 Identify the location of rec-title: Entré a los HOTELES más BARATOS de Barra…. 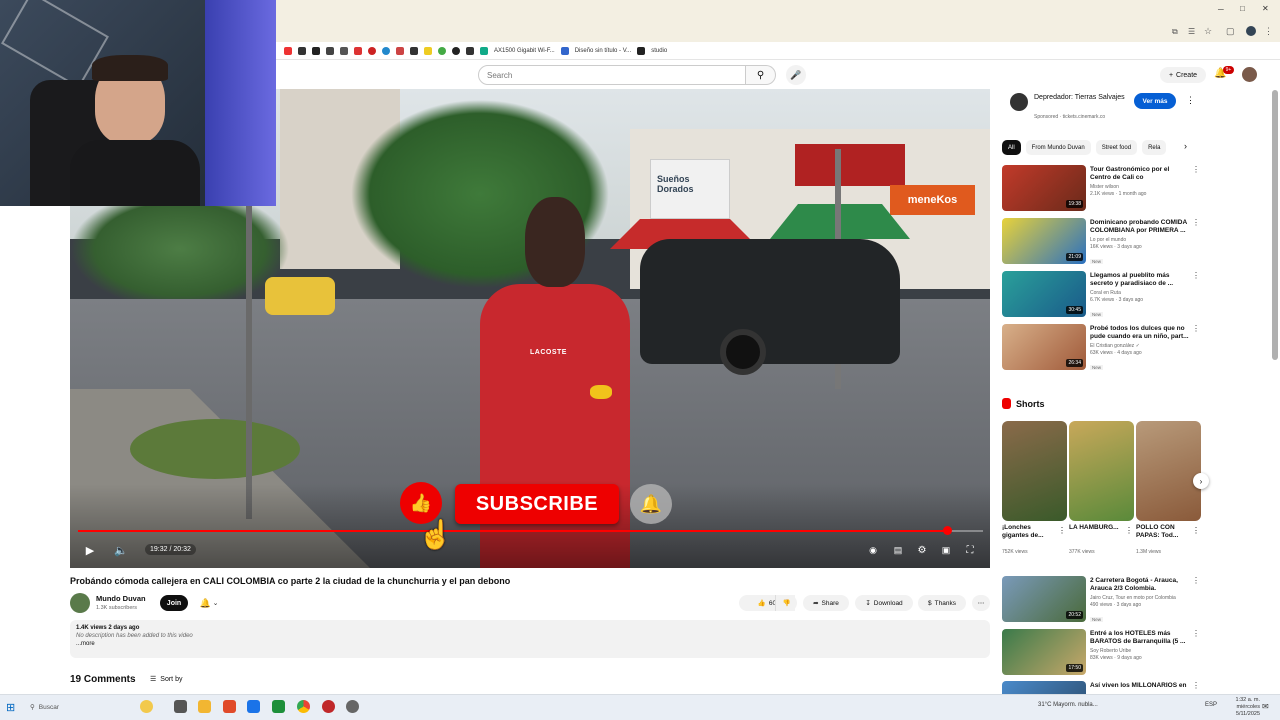
(1140, 638).